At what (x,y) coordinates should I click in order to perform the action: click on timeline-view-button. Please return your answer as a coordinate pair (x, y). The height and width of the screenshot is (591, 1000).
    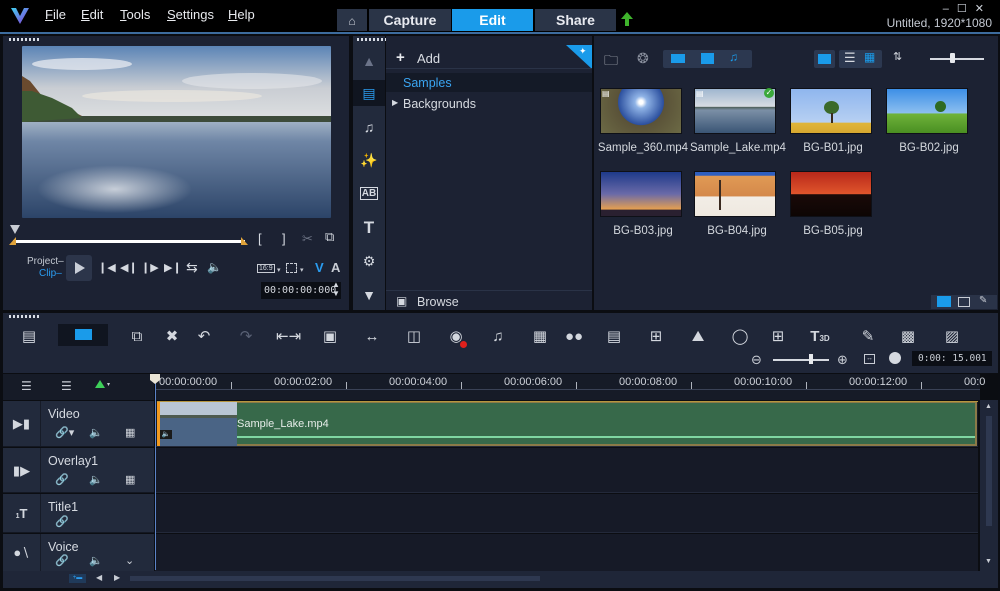
    Looking at the image, I should click on (83, 335).